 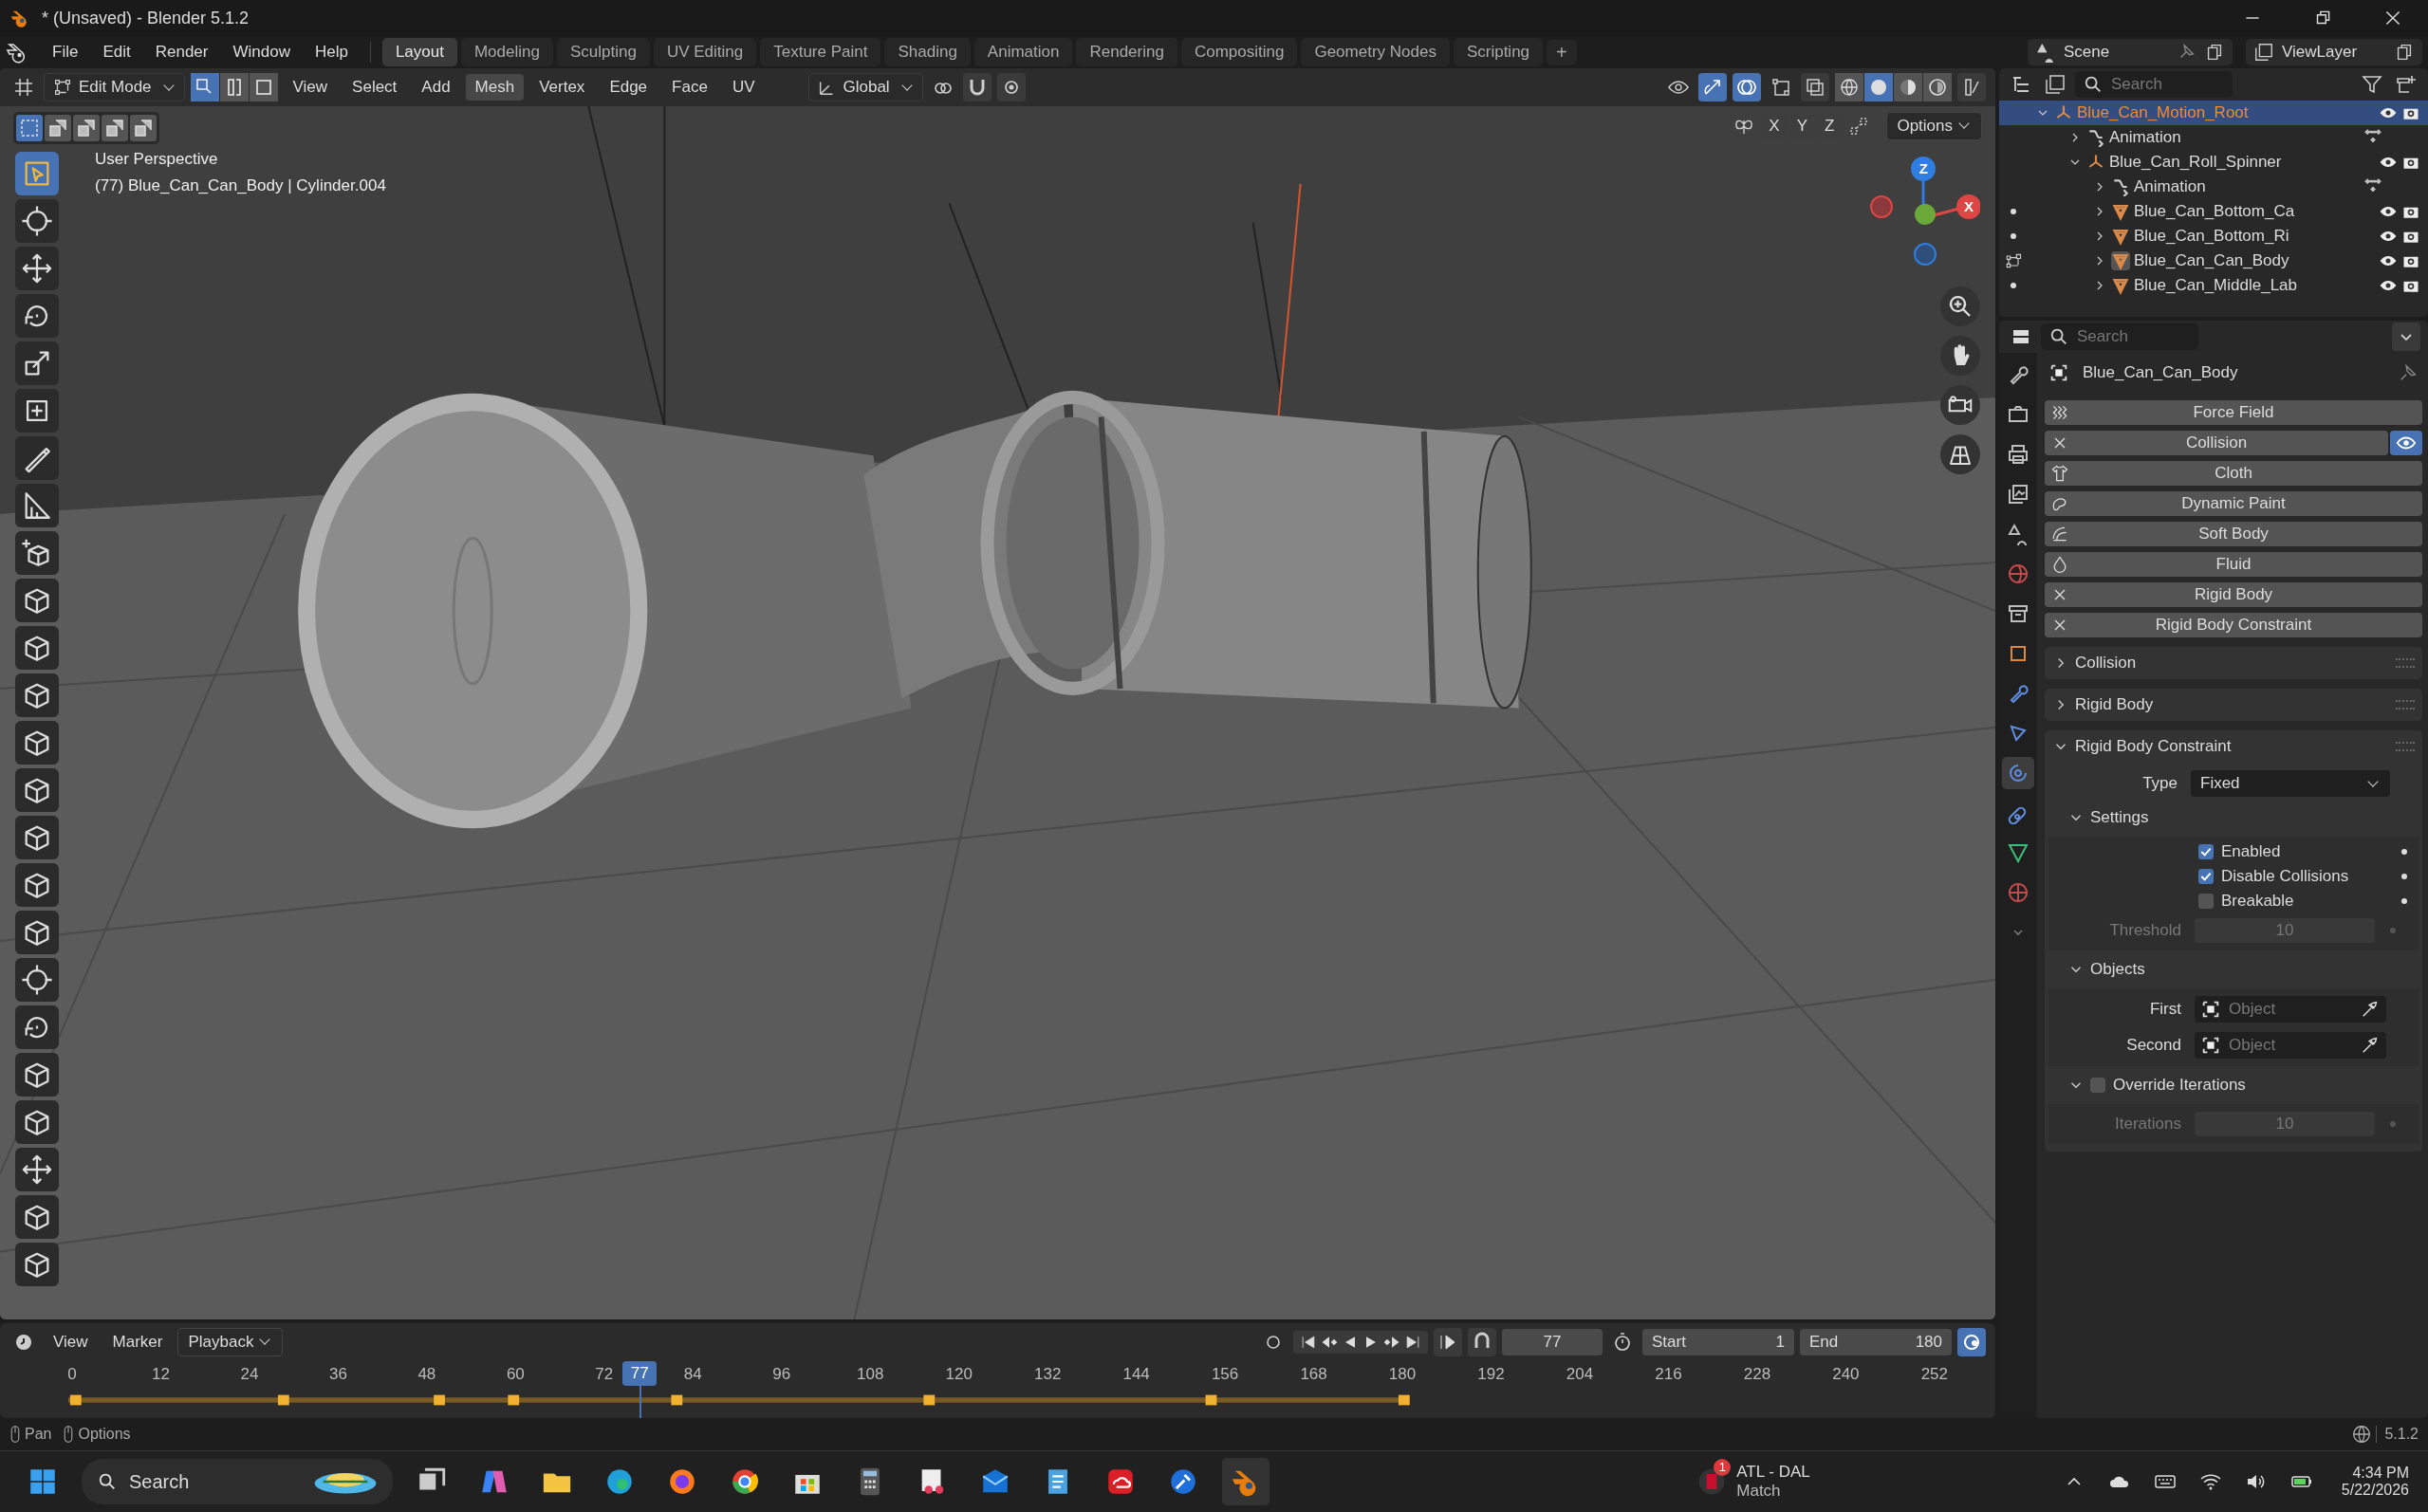 What do you see at coordinates (65, 52) in the screenshot?
I see `menu-item: File` at bounding box center [65, 52].